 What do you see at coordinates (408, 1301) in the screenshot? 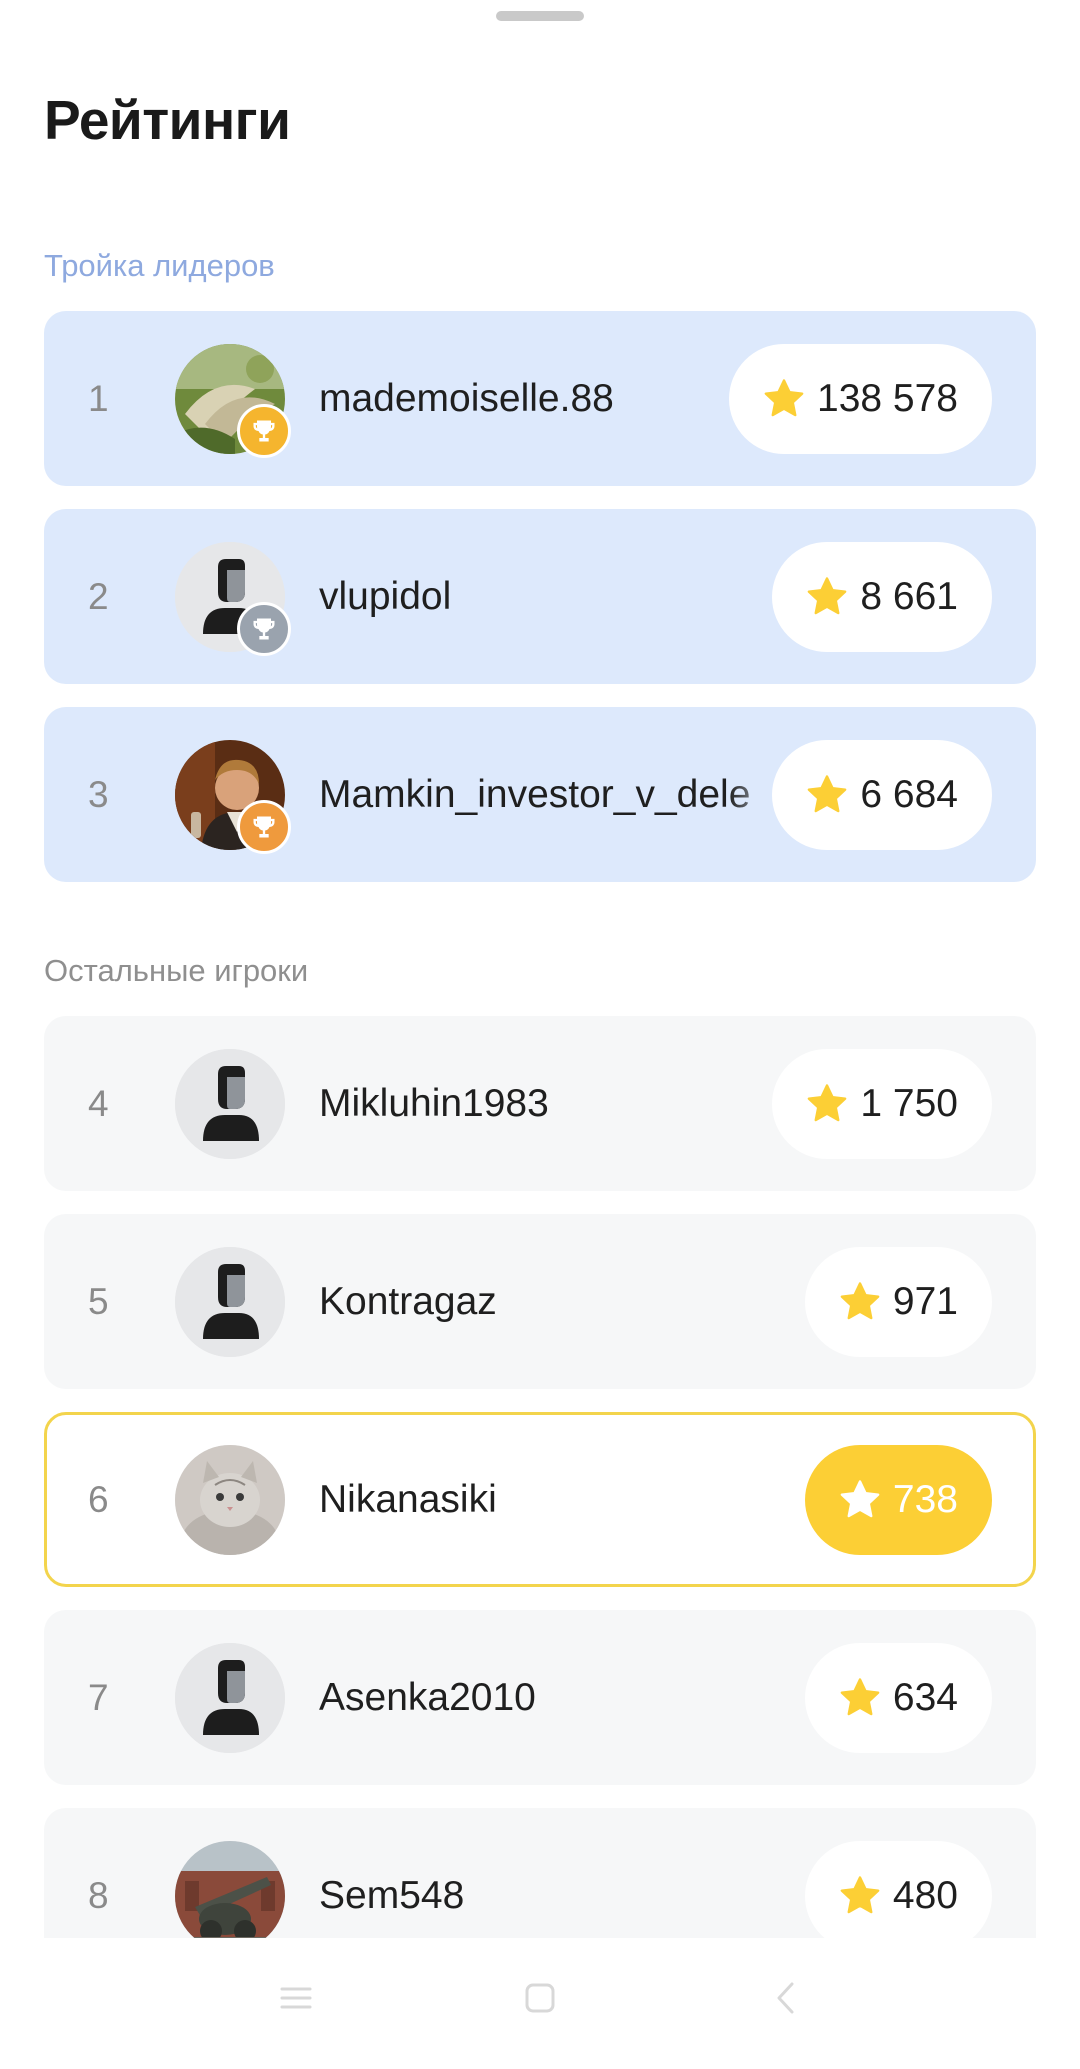
I see `player-name: Kontragaz` at bounding box center [408, 1301].